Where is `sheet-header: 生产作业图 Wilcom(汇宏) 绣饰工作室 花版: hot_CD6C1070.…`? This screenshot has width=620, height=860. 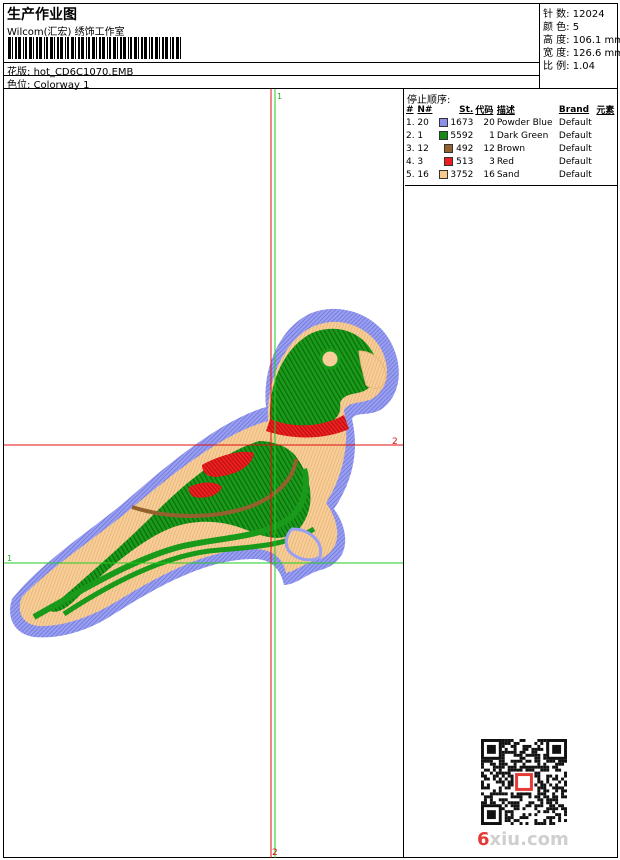 sheet-header: 生产作业图 Wilcom(汇宏) 绣饰工作室 花版: hot_CD6C1070.… is located at coordinates (312, 47).